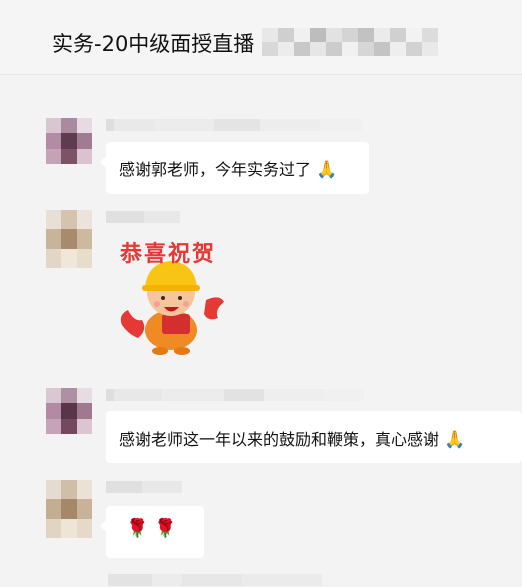 The height and width of the screenshot is (587, 522). I want to click on message-bubble: 感谢郭老师，今年实务过了 🙏, so click(234, 168).